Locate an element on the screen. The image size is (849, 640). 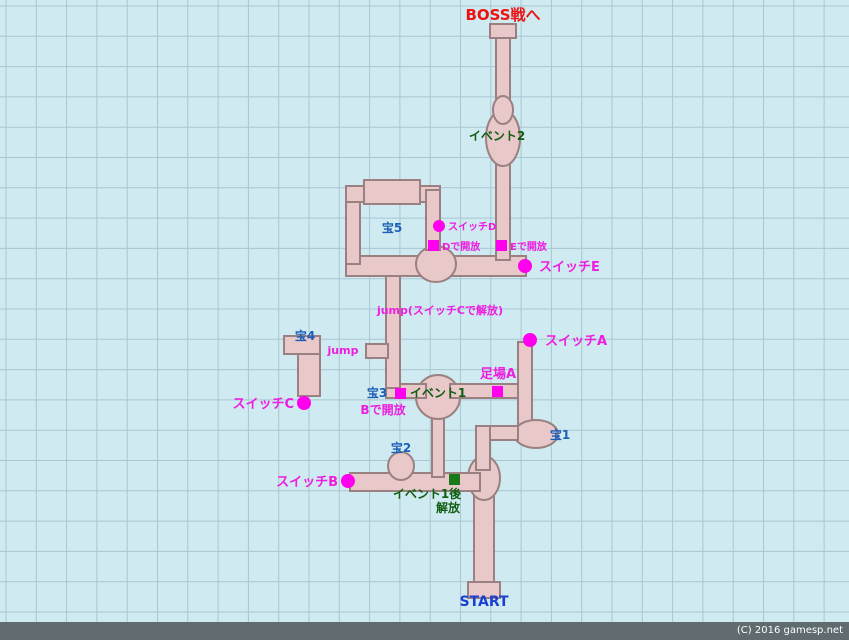
footer-bar is located at coordinates (424, 631).